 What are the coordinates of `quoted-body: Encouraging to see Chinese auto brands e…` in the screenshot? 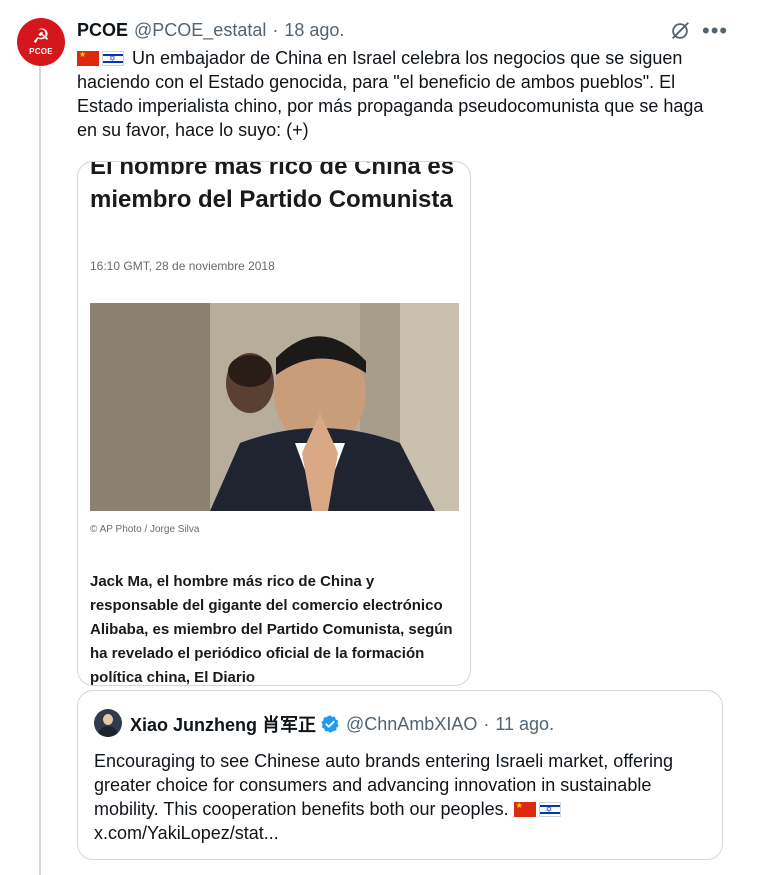 It's located at (384, 785).